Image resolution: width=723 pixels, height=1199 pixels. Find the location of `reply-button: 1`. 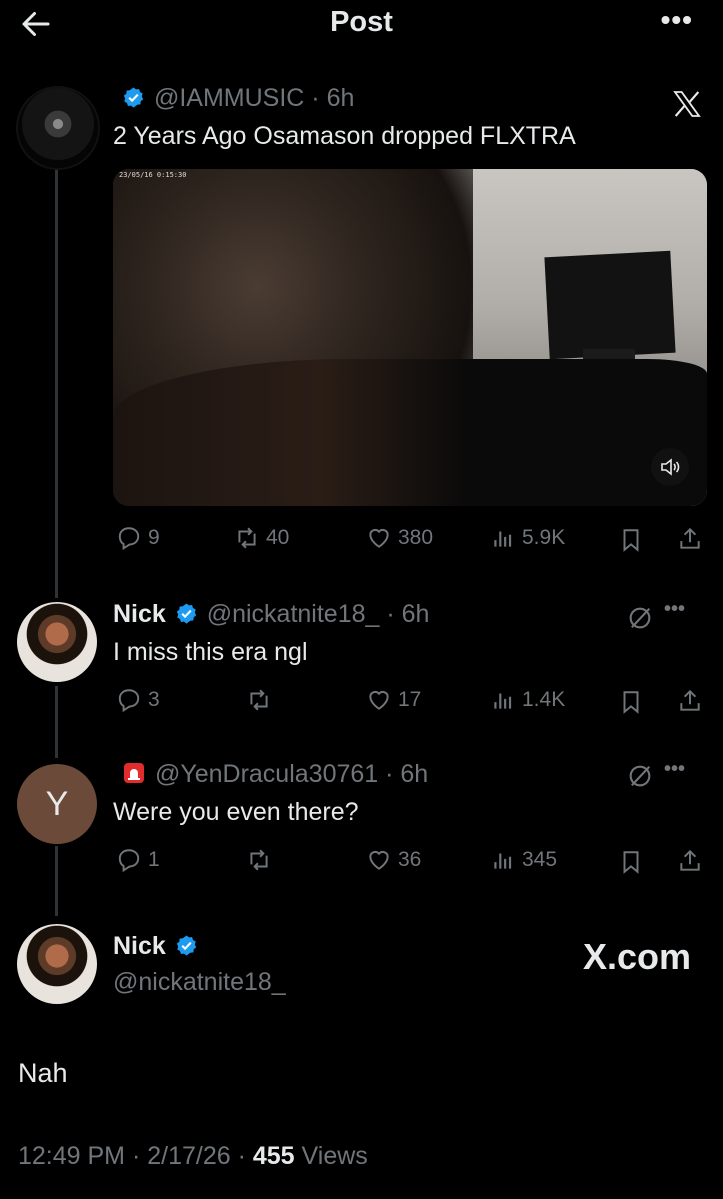

reply-button: 1 is located at coordinates (138, 860).